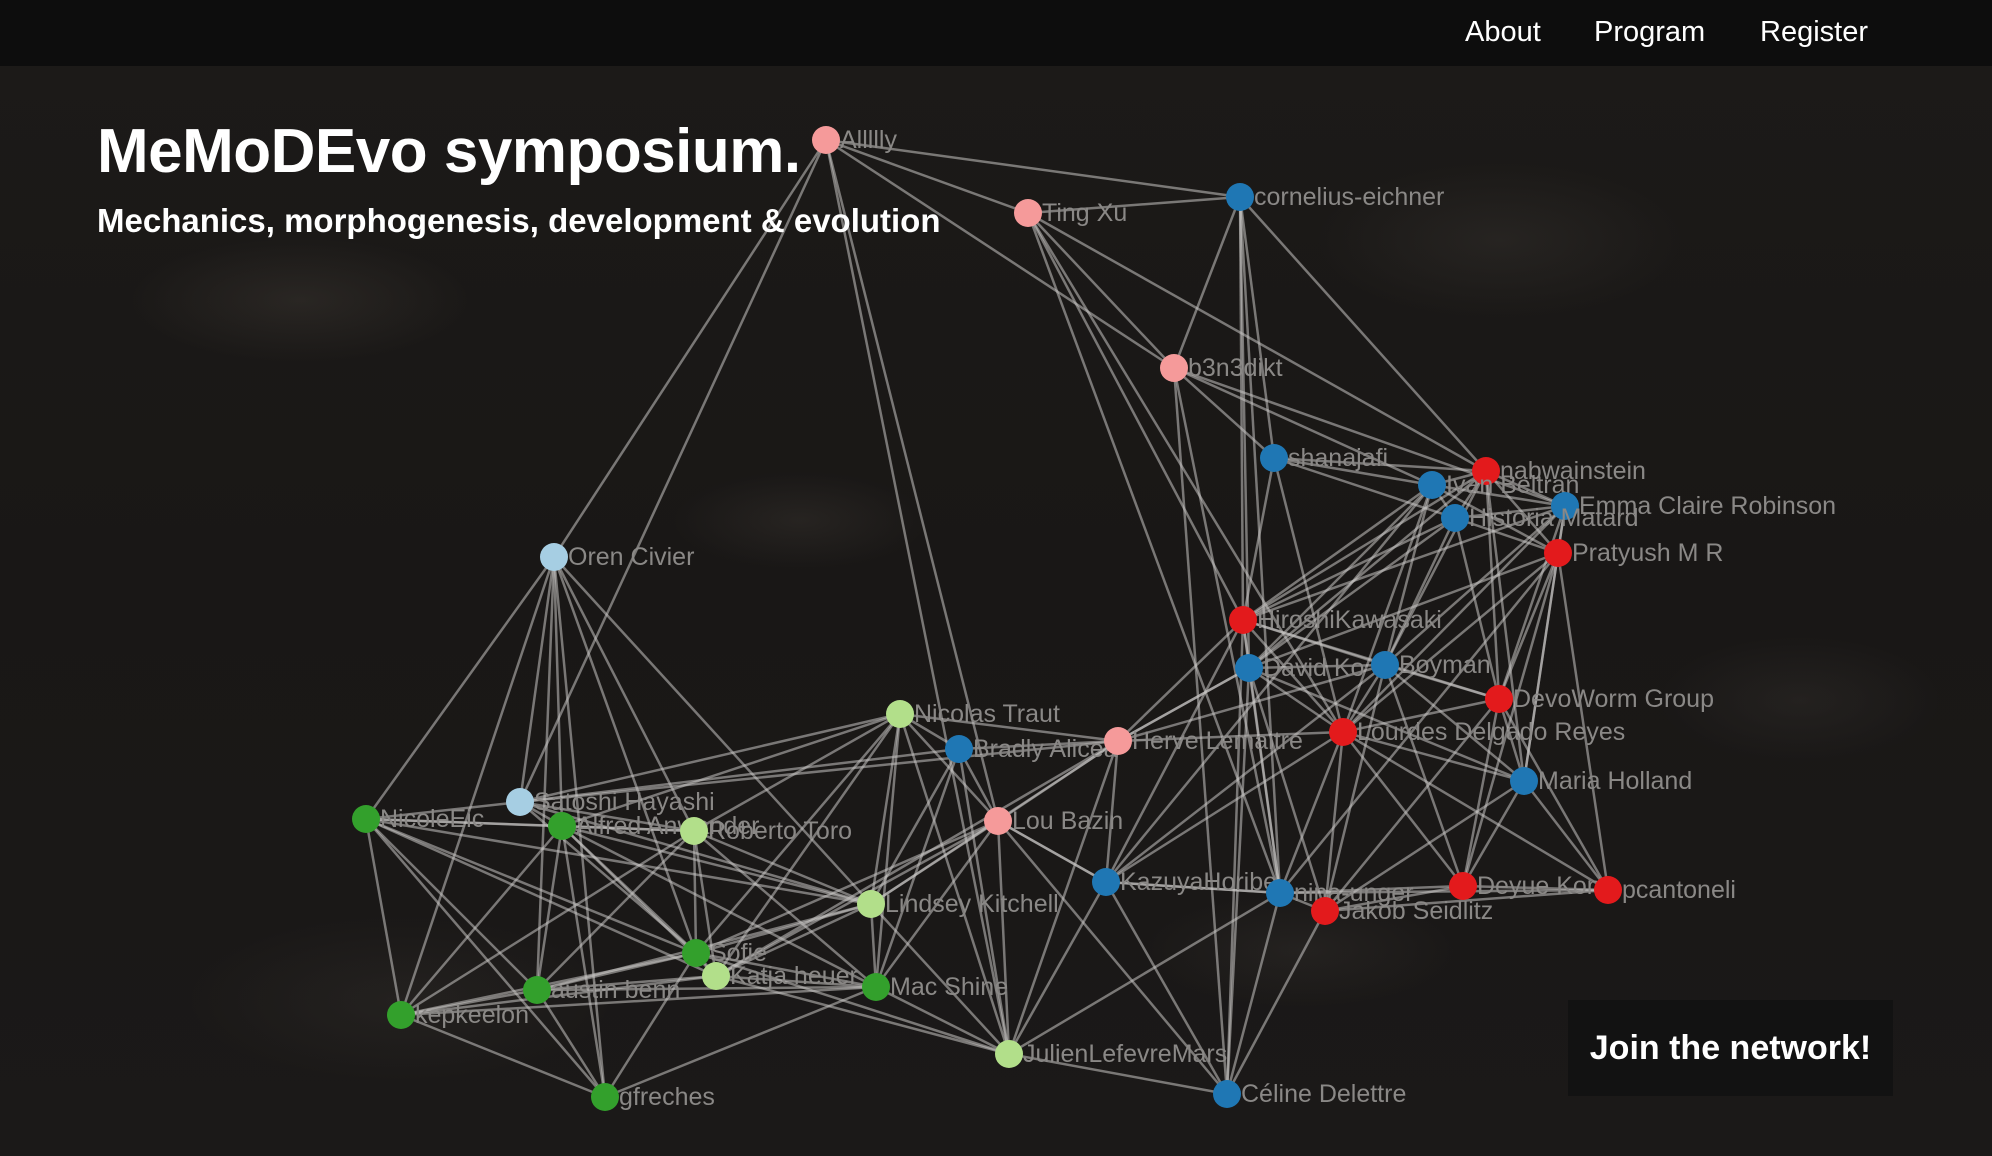 This screenshot has height=1156, width=1992. What do you see at coordinates (1340, 576) in the screenshot?
I see `edge-ivanbeltran-davidk` at bounding box center [1340, 576].